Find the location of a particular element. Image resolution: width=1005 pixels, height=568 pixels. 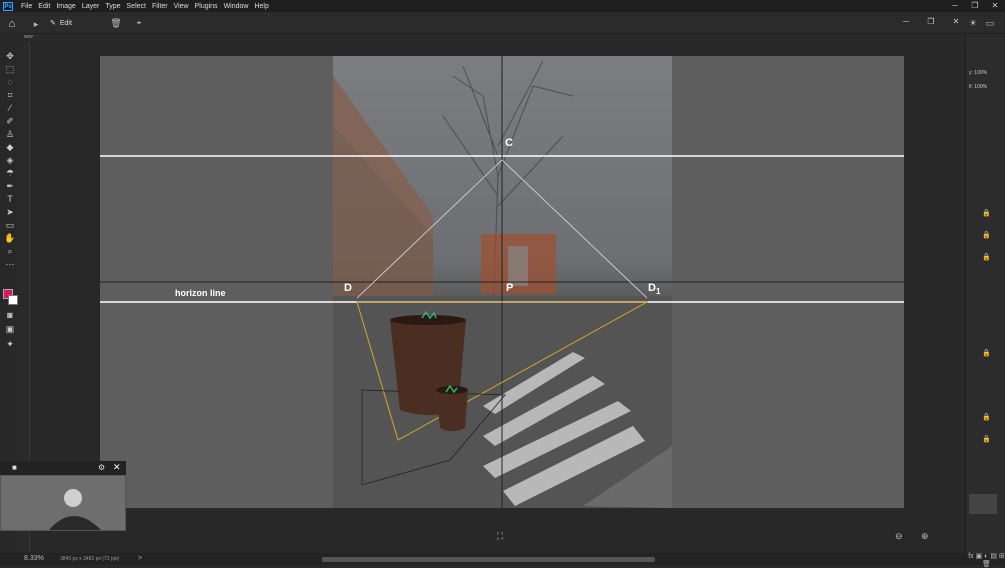

type-tool-icon: T is located at coordinates (10, 199).